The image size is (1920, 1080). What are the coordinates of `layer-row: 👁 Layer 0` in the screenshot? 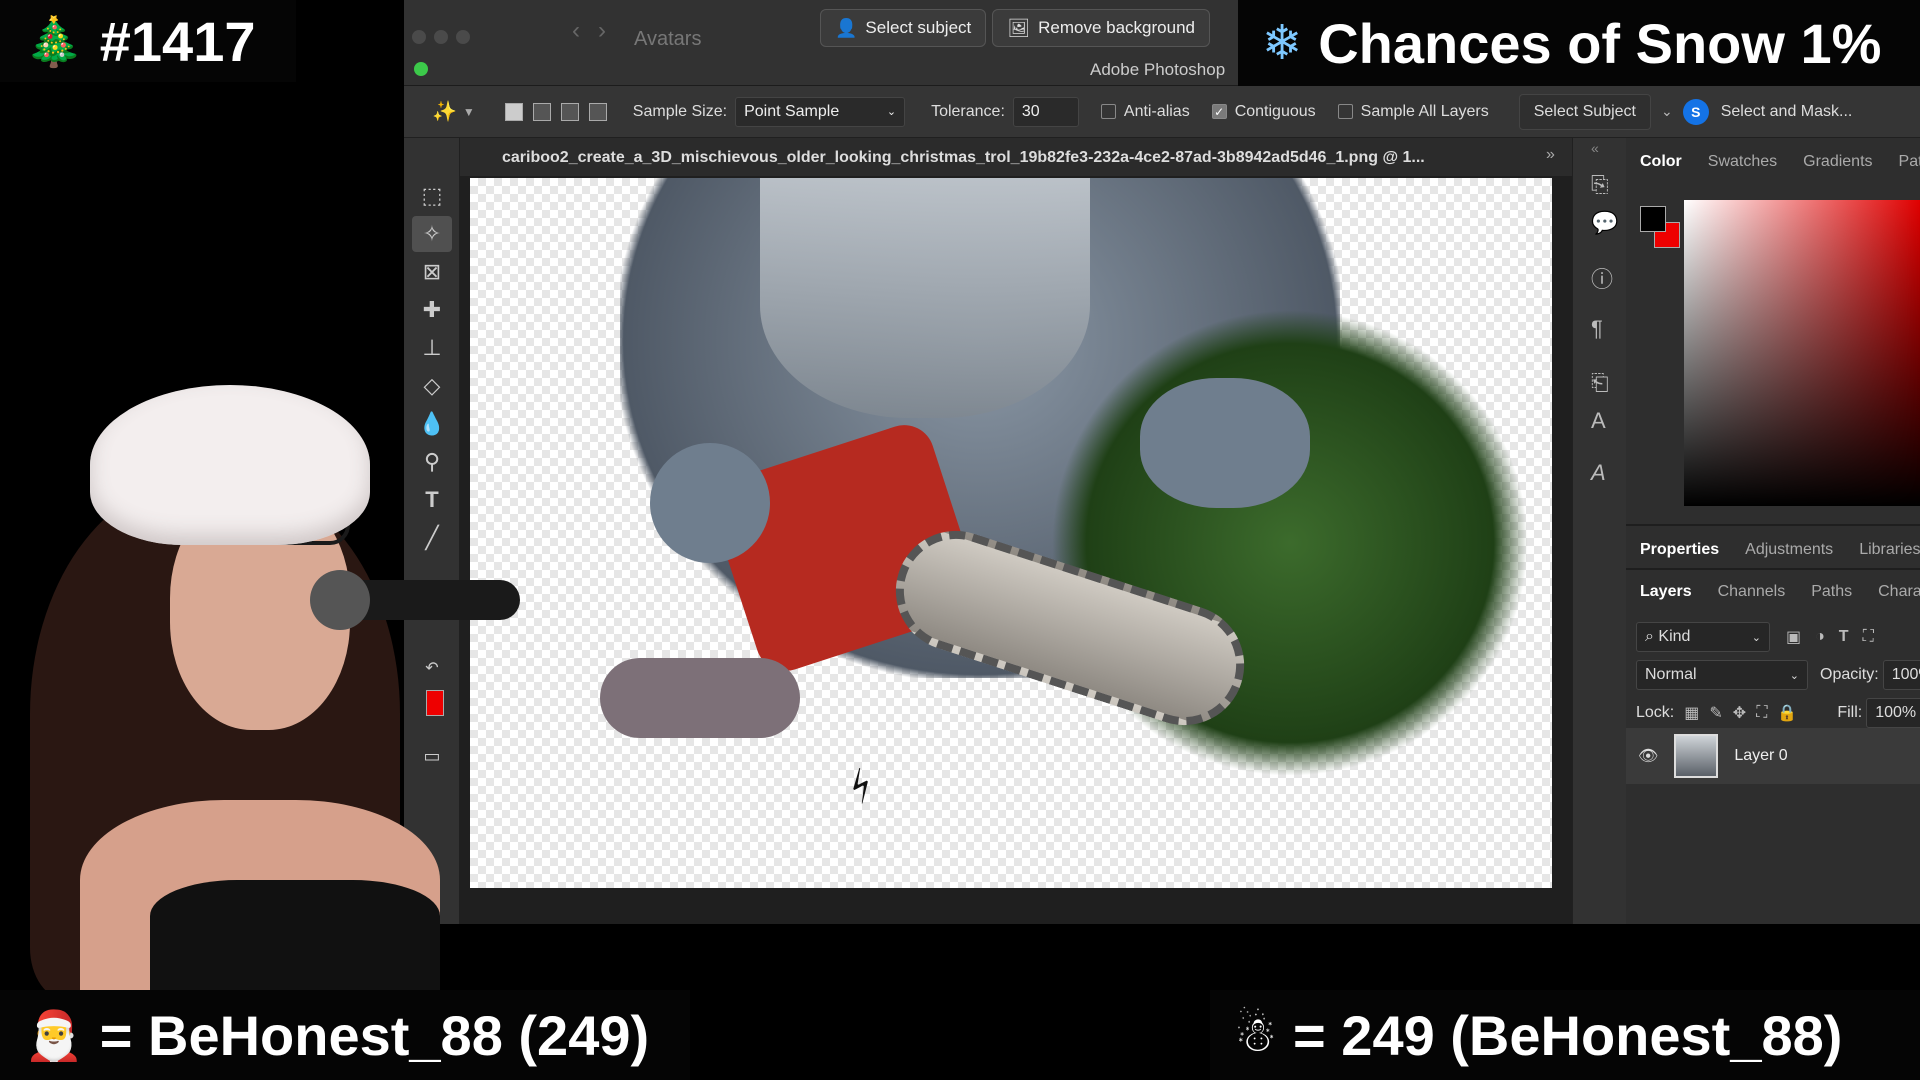 It's located at (1773, 756).